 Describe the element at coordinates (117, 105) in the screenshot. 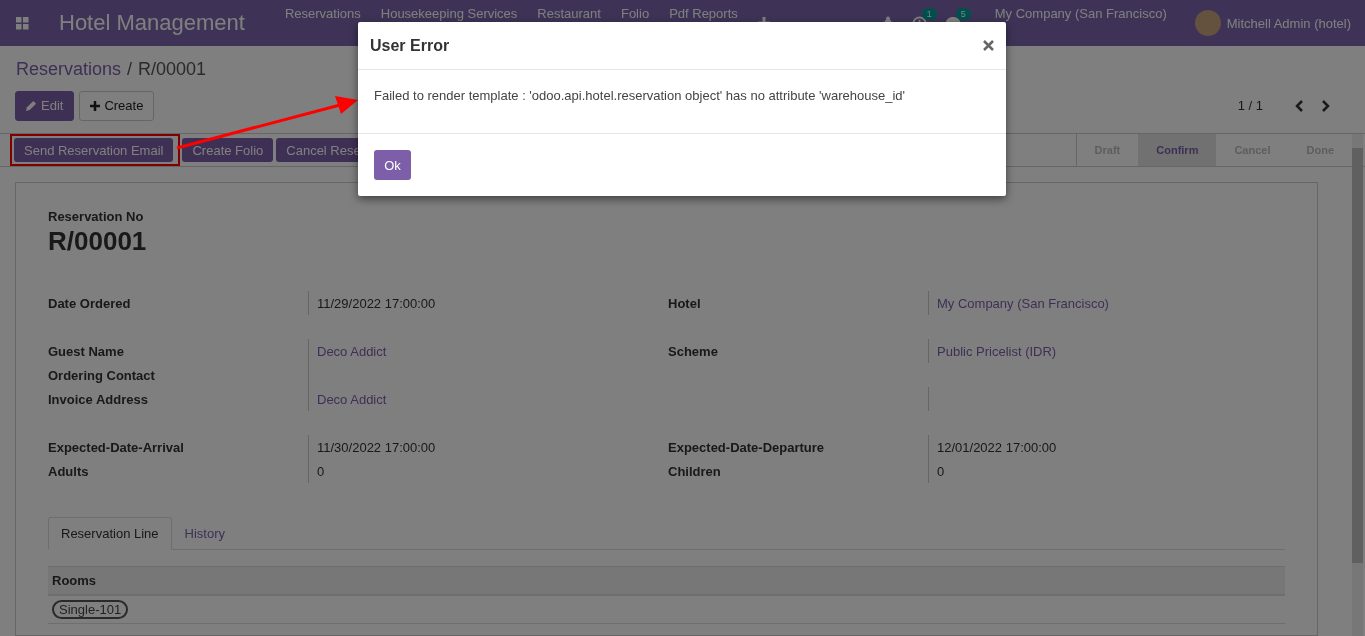

I see `create-button: Create` at that location.